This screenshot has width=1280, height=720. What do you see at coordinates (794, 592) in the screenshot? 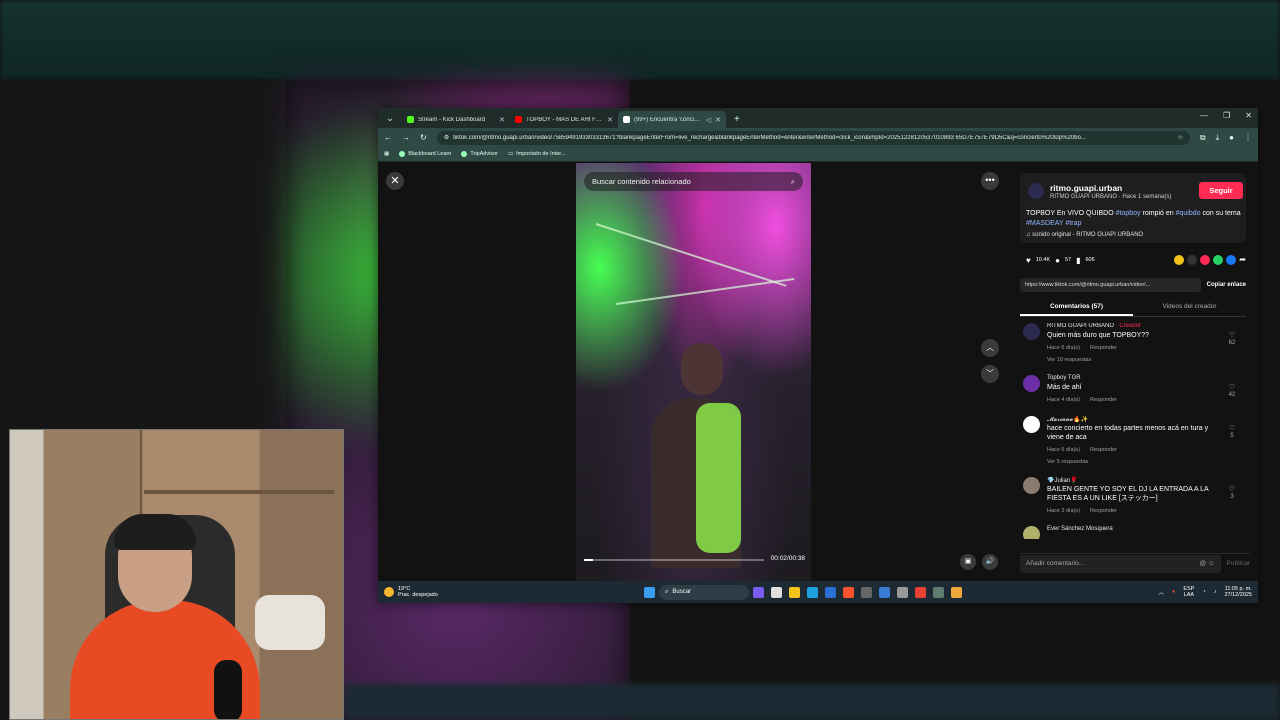
I see `file-explorer-icon` at bounding box center [794, 592].